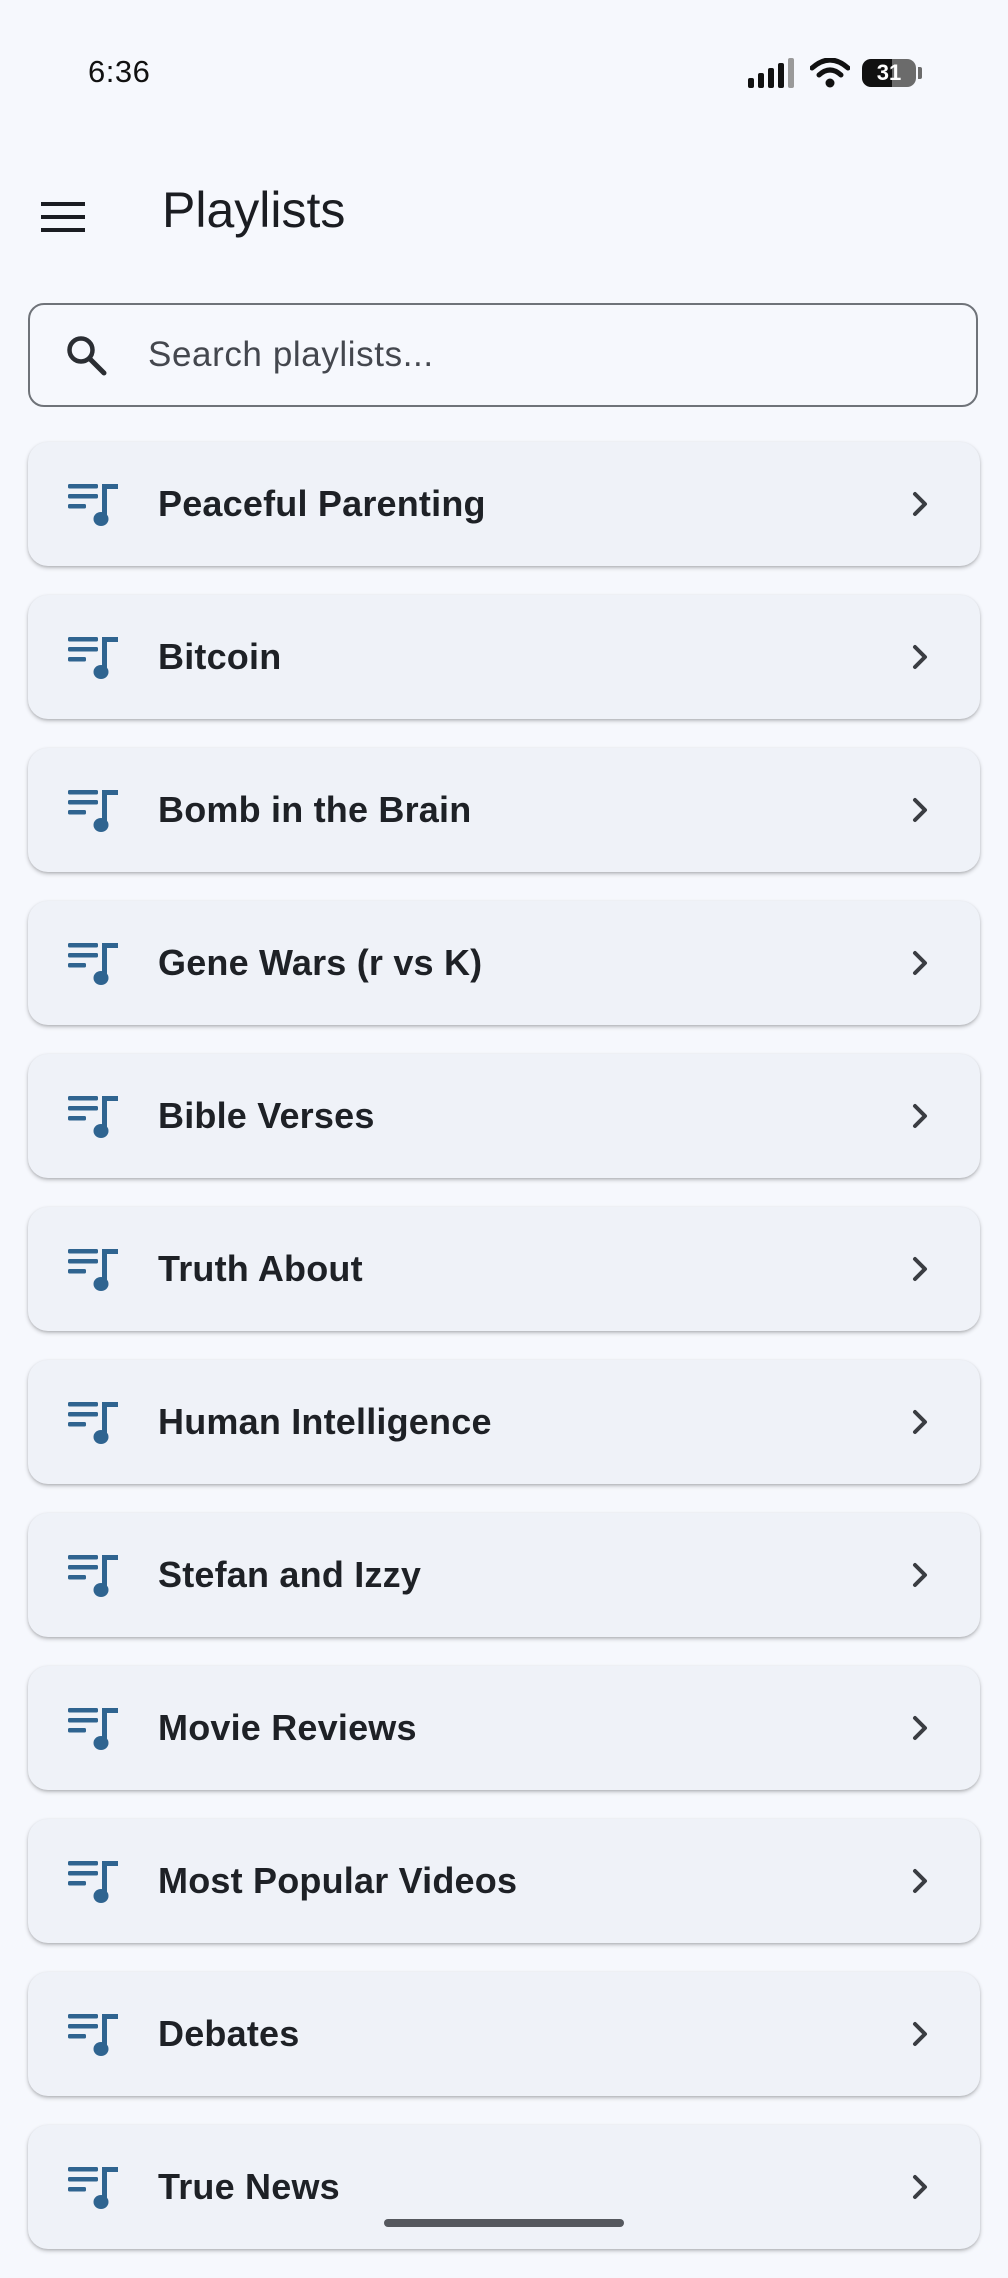 This screenshot has width=1008, height=2278. I want to click on playlist-item: Bomb in the Brain, so click(504, 810).